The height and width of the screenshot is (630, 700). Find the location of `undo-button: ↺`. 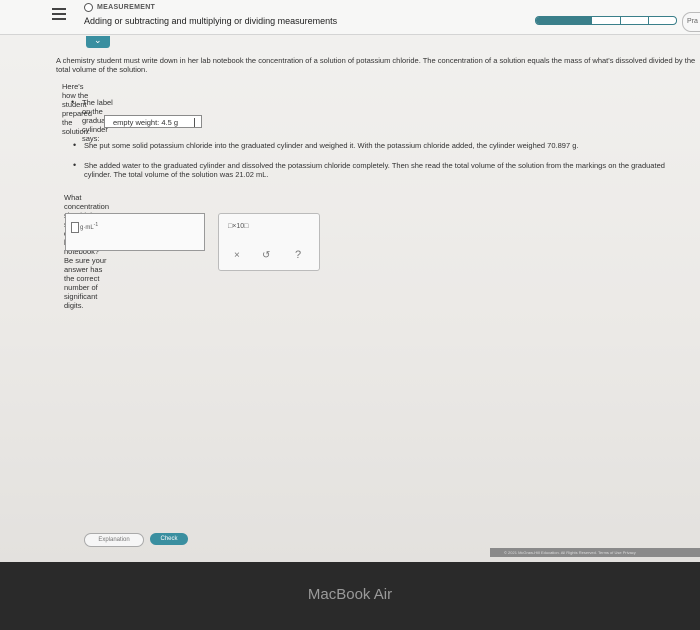

undo-button: ↺ is located at coordinates (266, 255).